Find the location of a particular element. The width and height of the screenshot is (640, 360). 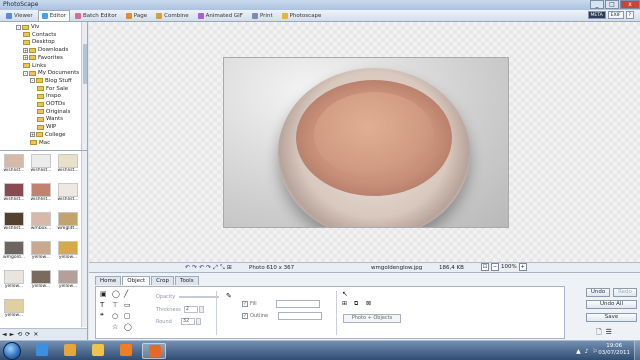

thumb-tool-icon: ► is located at coordinates (12, 334).